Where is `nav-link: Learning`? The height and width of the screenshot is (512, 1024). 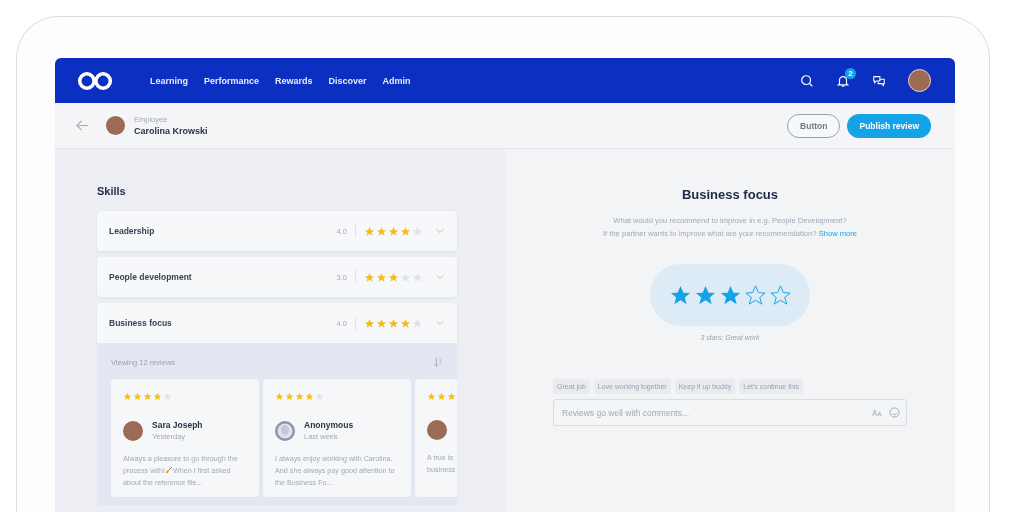 nav-link: Learning is located at coordinates (169, 80).